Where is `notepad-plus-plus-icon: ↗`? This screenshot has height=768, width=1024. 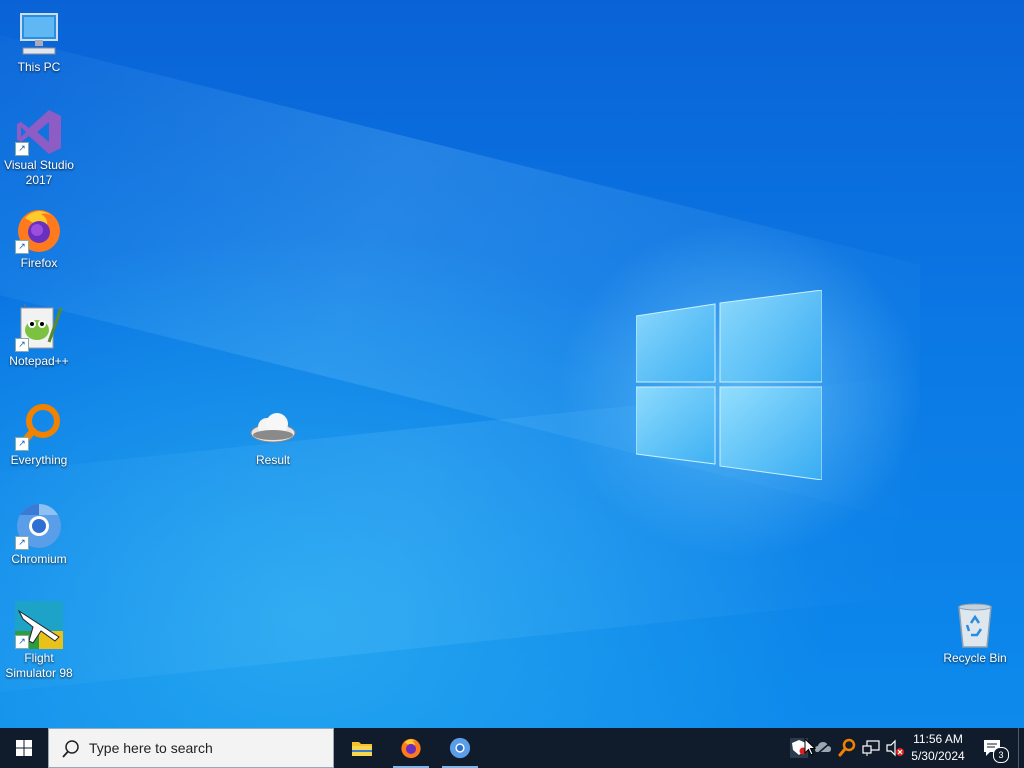 notepad-plus-plus-icon: ↗ is located at coordinates (39, 328).